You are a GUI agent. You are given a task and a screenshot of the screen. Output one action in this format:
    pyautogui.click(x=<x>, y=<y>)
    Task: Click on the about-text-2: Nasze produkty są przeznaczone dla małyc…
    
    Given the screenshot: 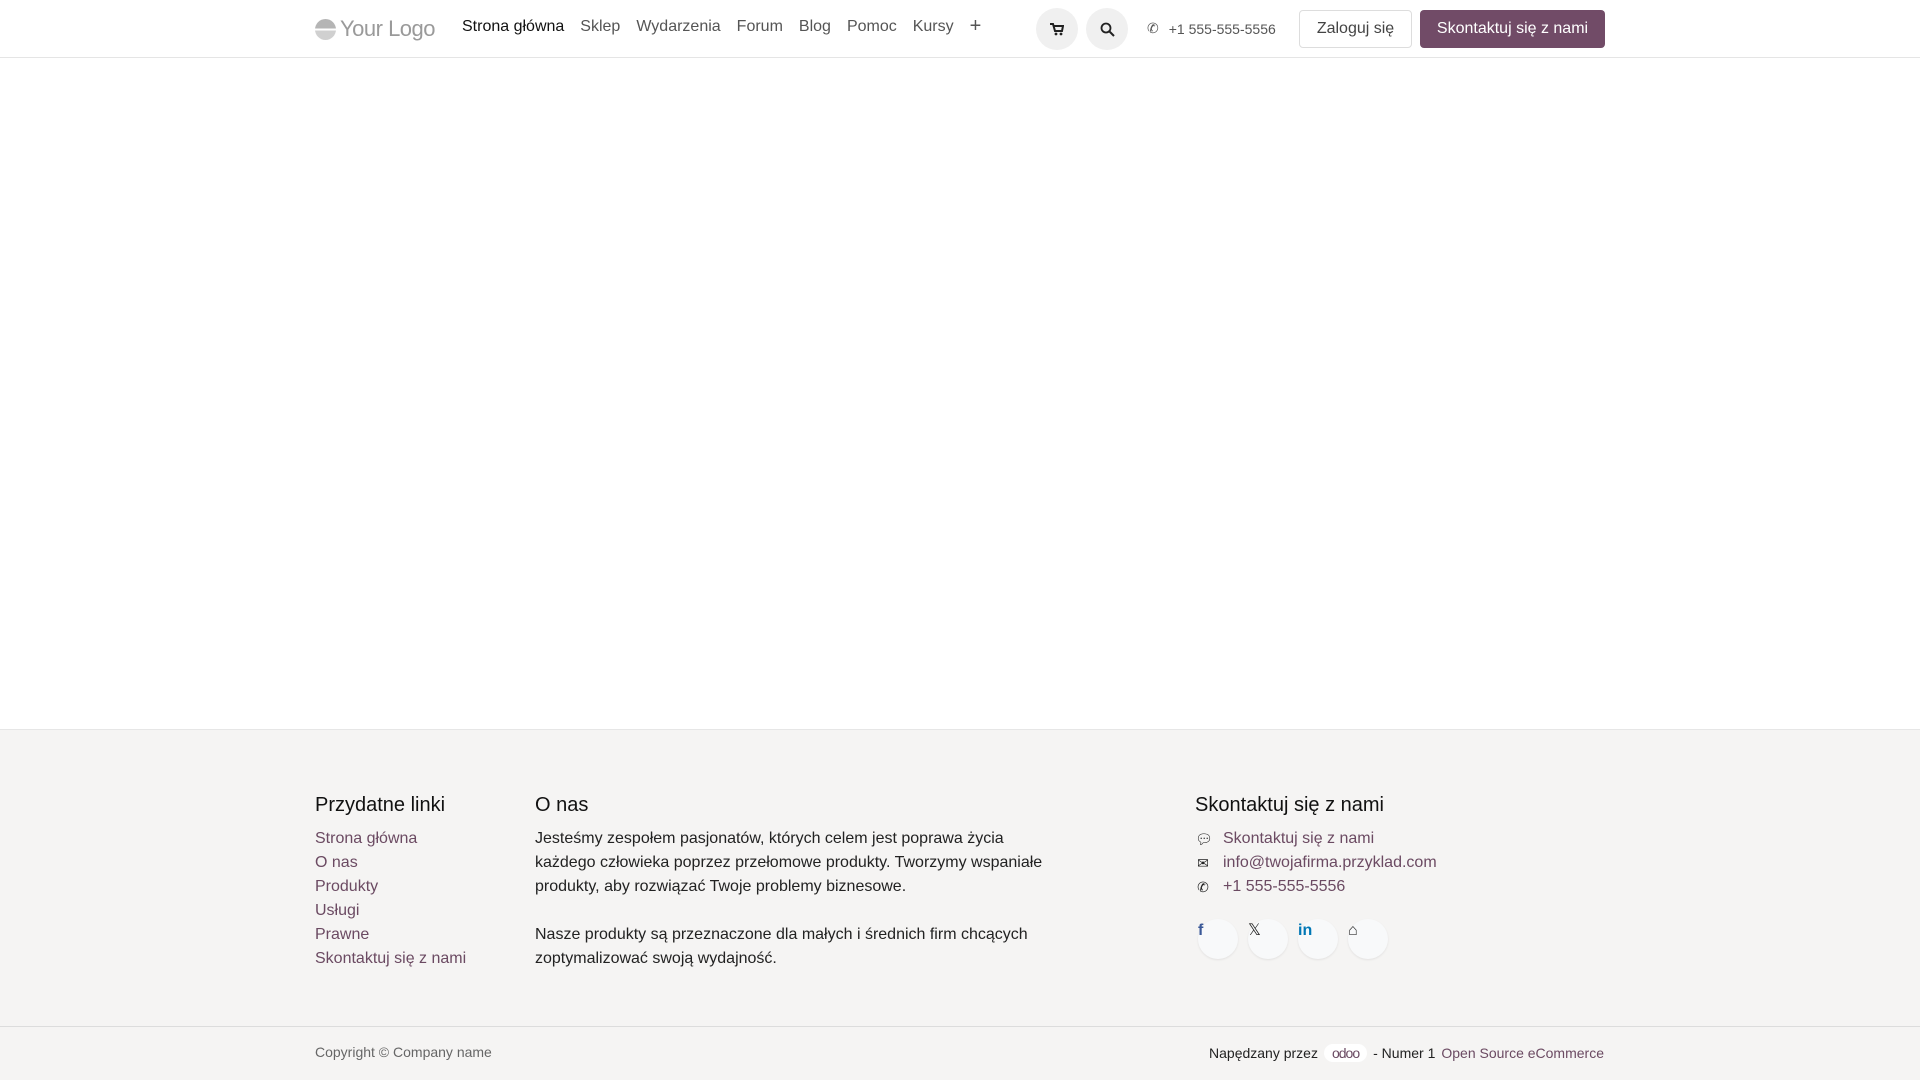 What is the action you would take?
    pyautogui.click(x=781, y=946)
    